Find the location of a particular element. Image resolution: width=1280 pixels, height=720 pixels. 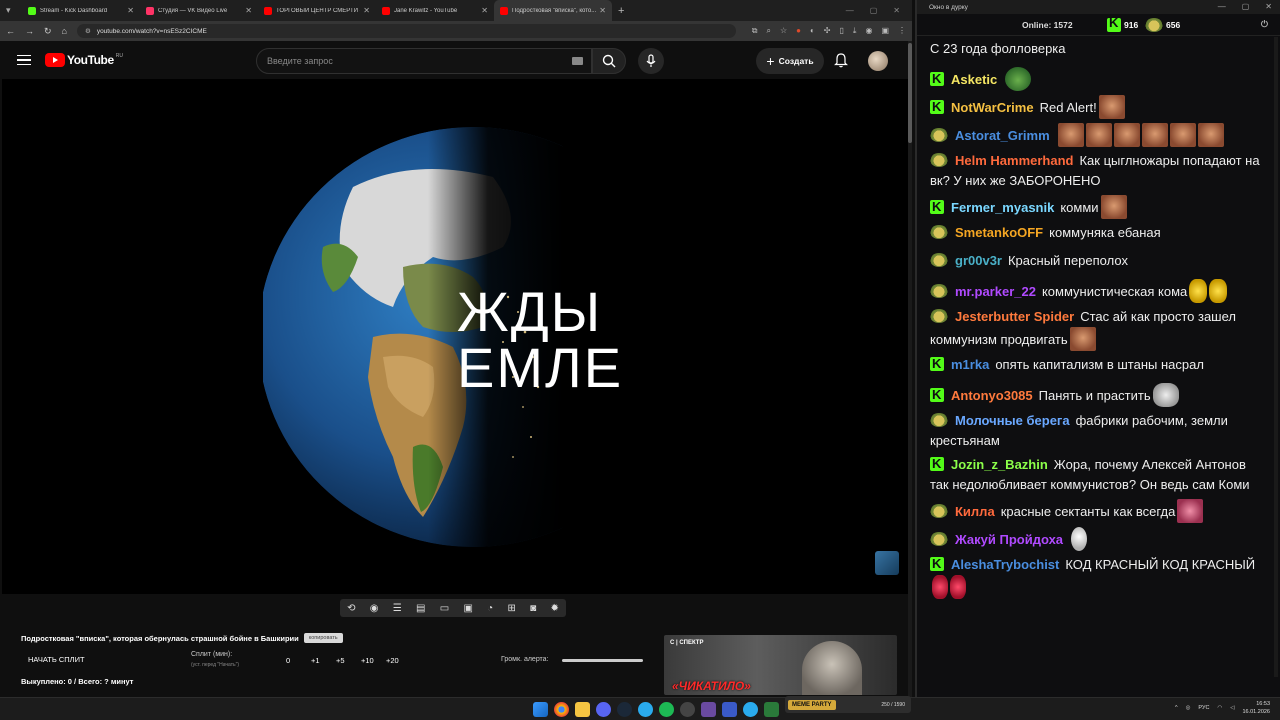

zoom-icon: ⌕ is located at coordinates (768, 31).